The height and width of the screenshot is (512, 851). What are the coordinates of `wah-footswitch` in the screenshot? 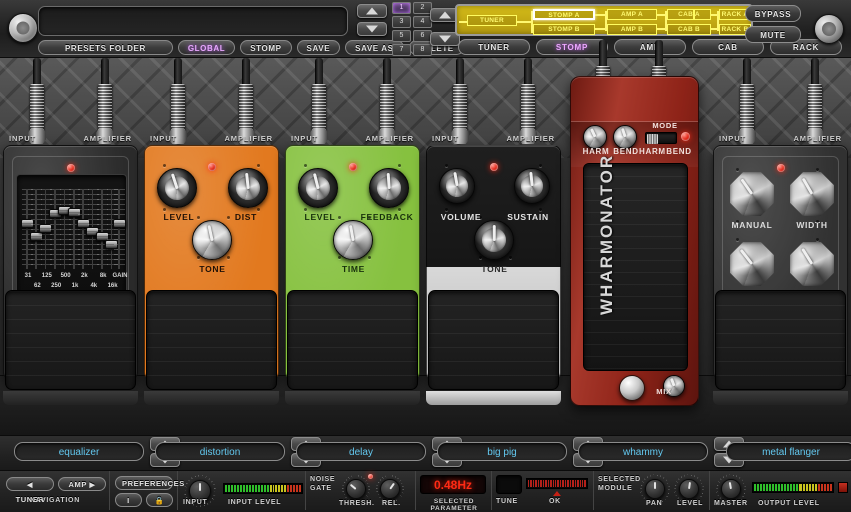 It's located at (632, 388).